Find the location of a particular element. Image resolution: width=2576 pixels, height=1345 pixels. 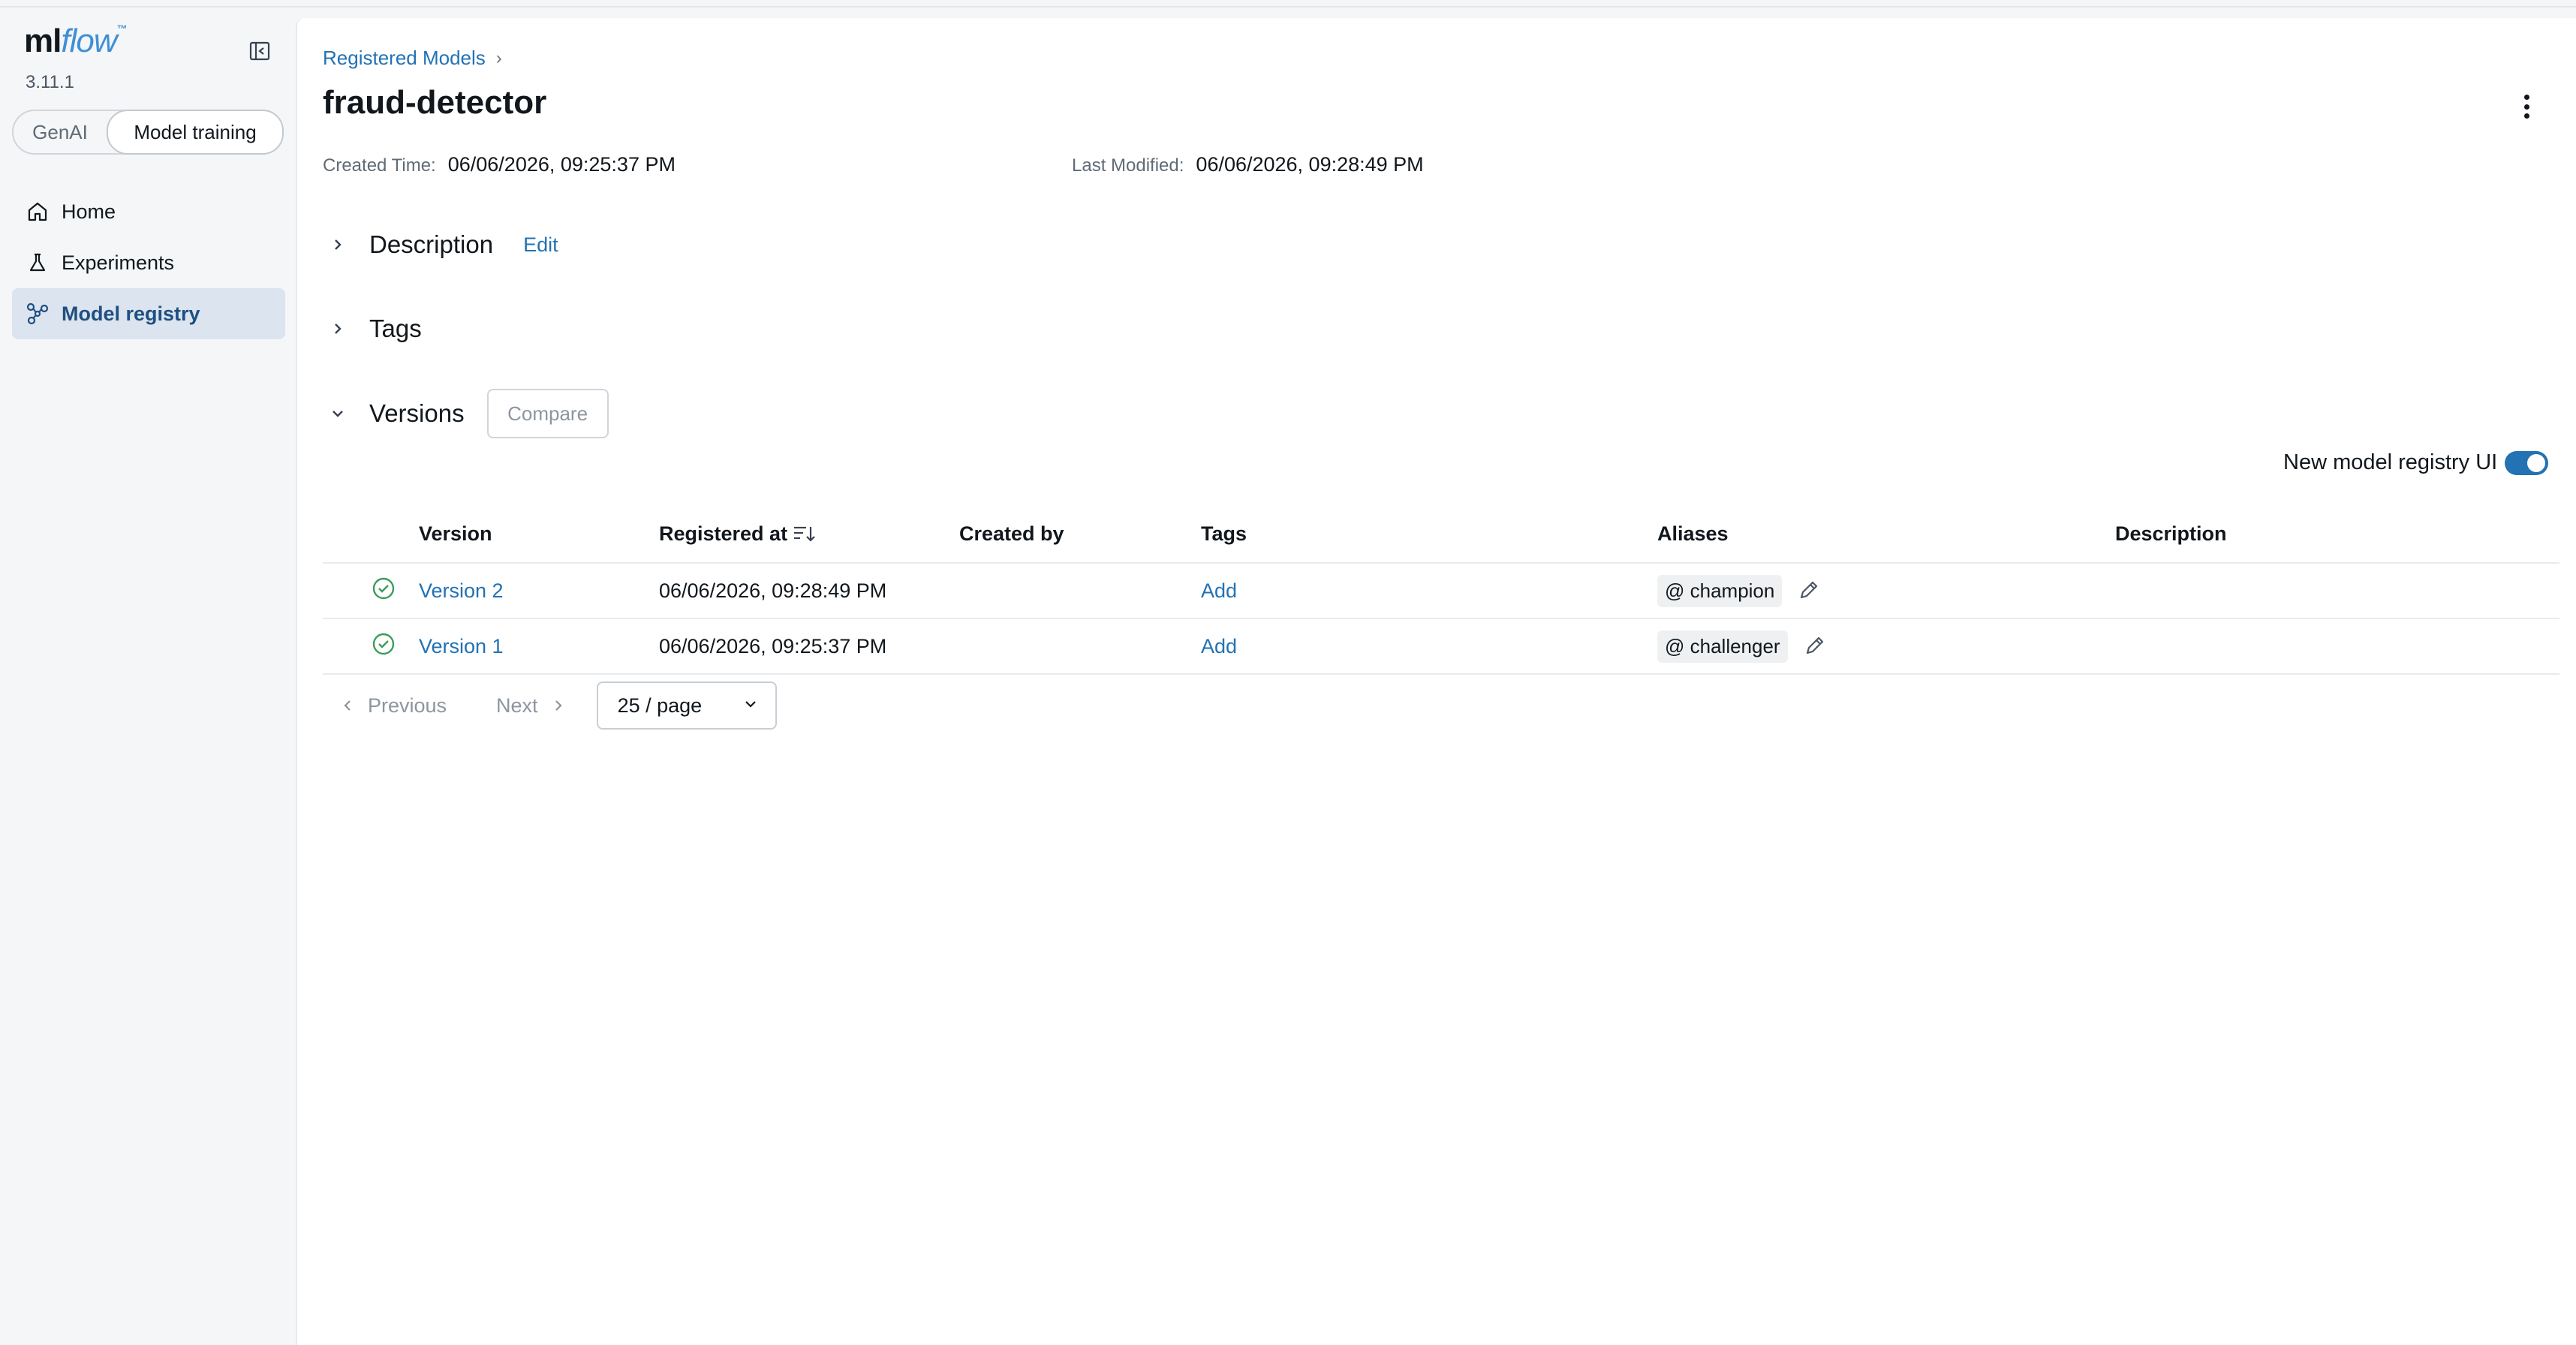

logo-ml-text: ml is located at coordinates (43, 41).